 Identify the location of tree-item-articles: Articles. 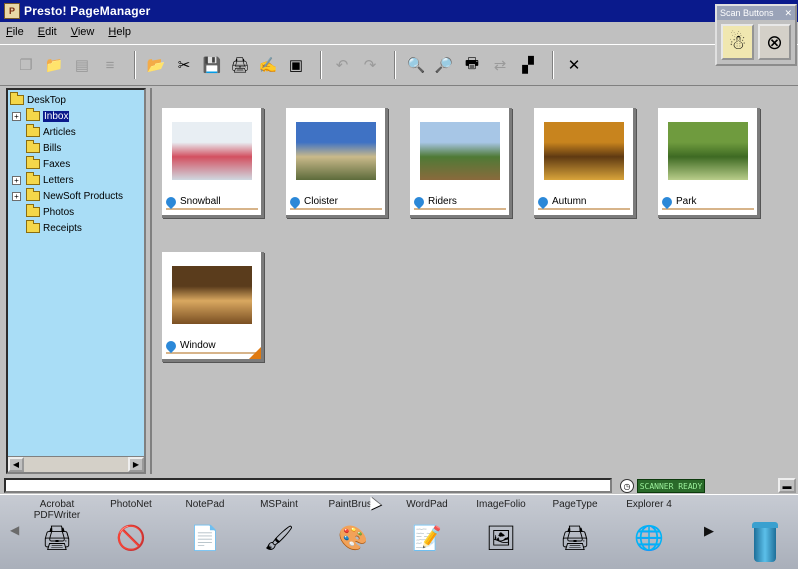
(51, 132).